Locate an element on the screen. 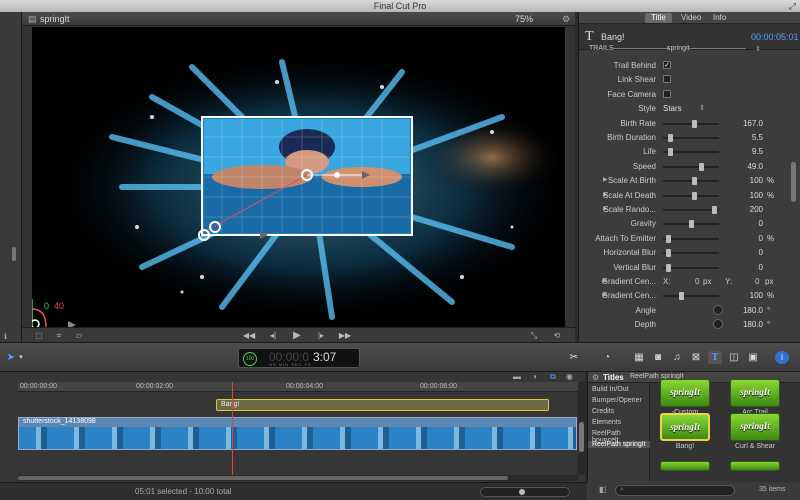 The image size is (800, 500). playhead is located at coordinates (232, 428).